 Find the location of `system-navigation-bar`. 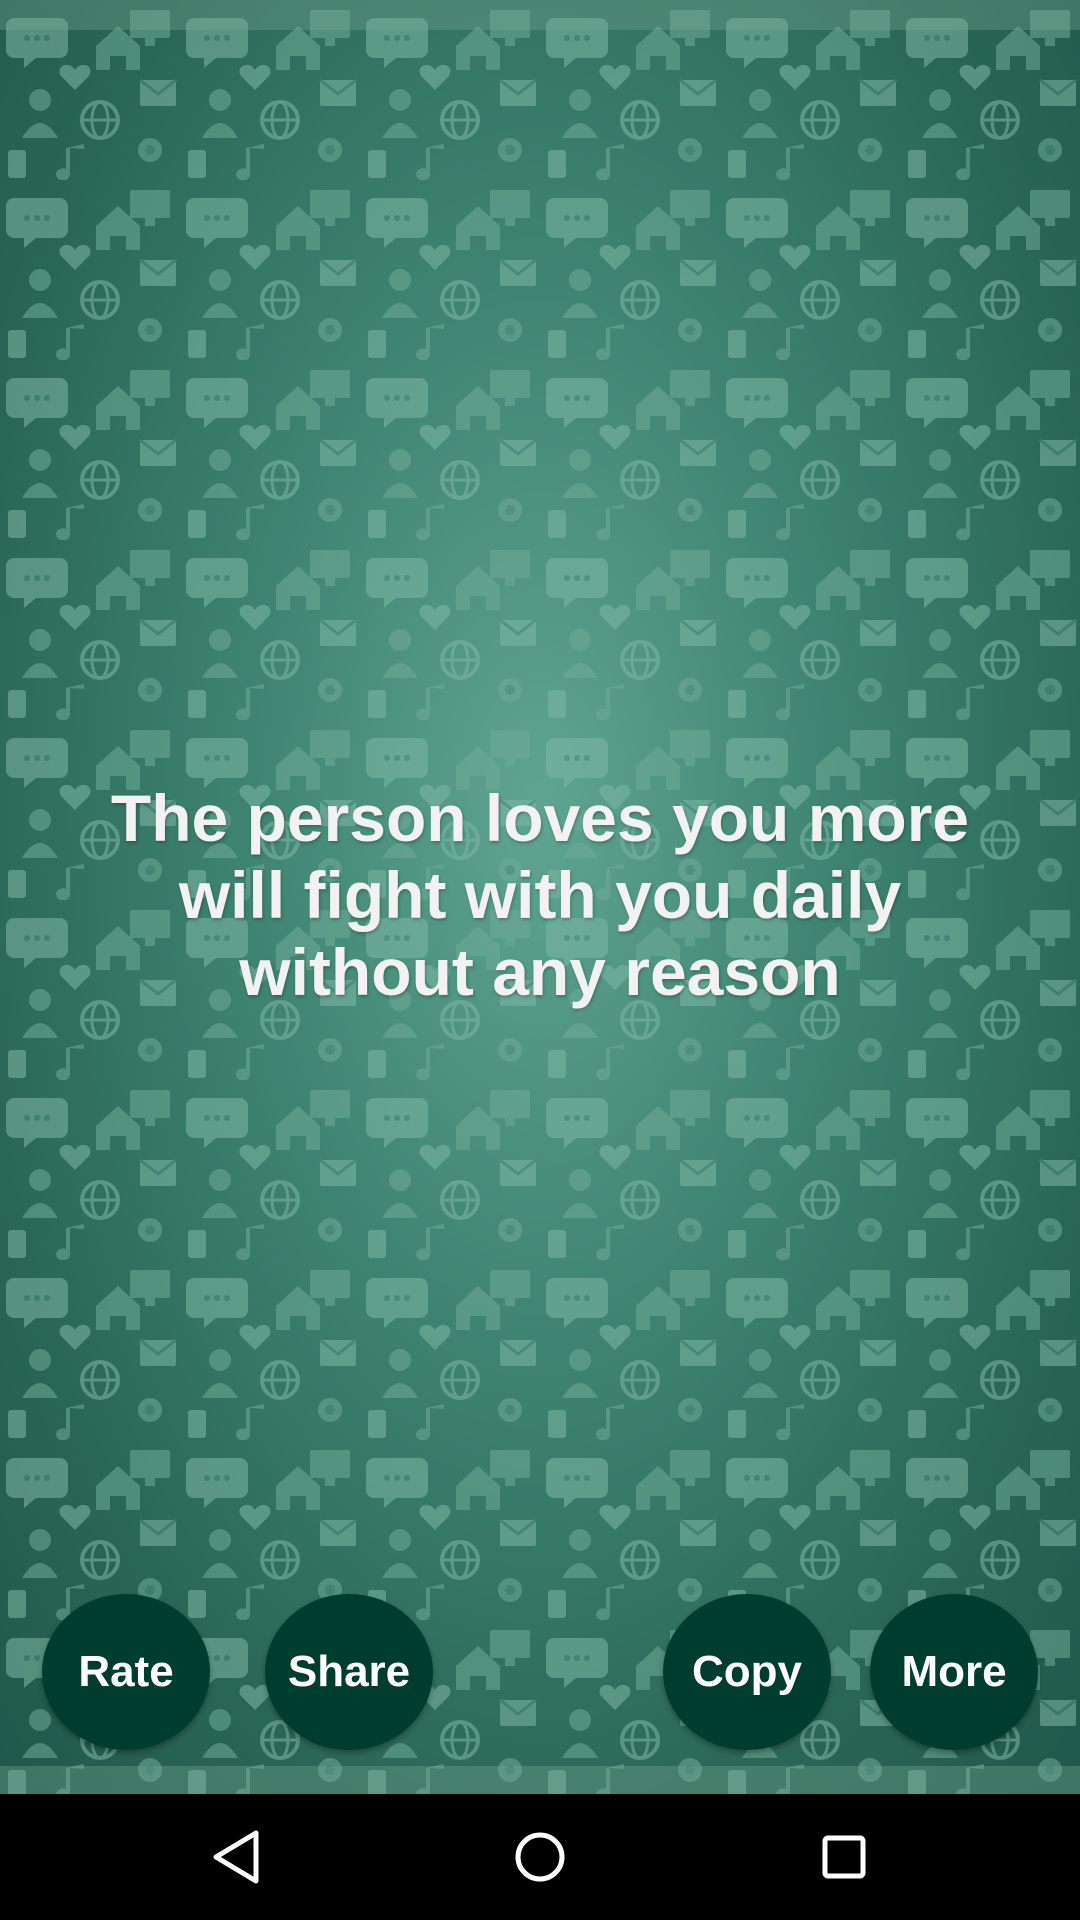

system-navigation-bar is located at coordinates (540, 1857).